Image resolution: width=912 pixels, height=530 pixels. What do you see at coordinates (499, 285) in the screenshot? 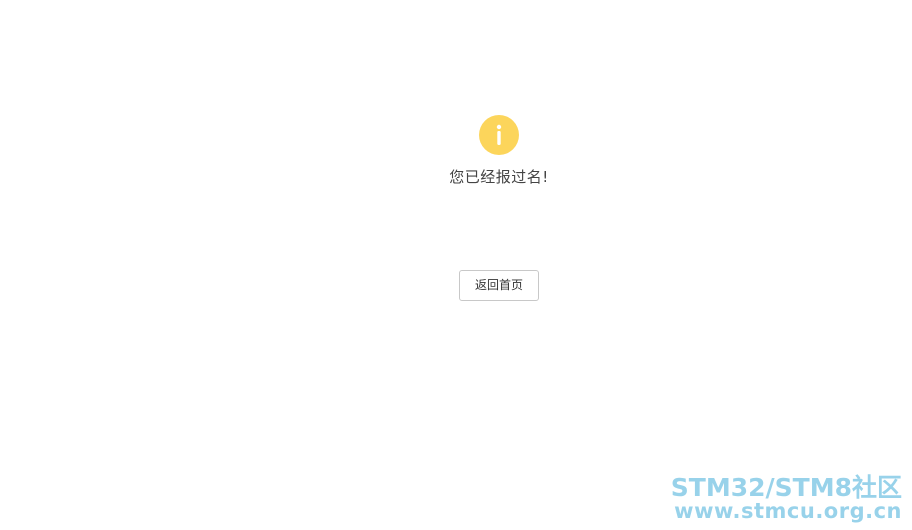
I see `return-home-button: 返回首页` at bounding box center [499, 285].